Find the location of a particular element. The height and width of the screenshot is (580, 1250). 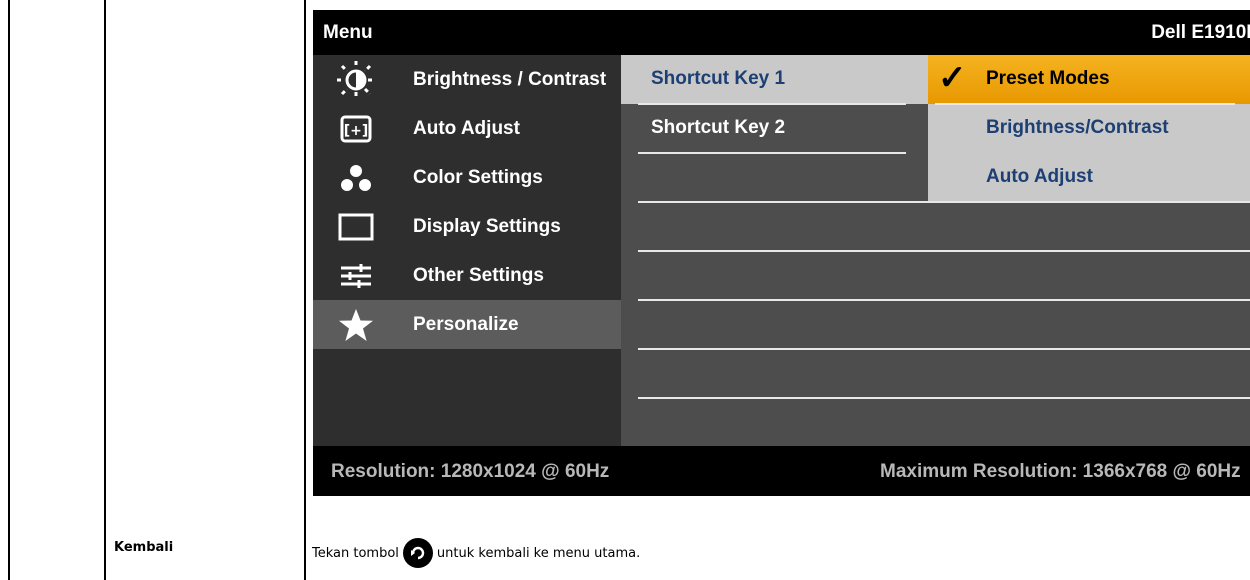

osd-item-display-settings: Display Settings is located at coordinates (467, 226).